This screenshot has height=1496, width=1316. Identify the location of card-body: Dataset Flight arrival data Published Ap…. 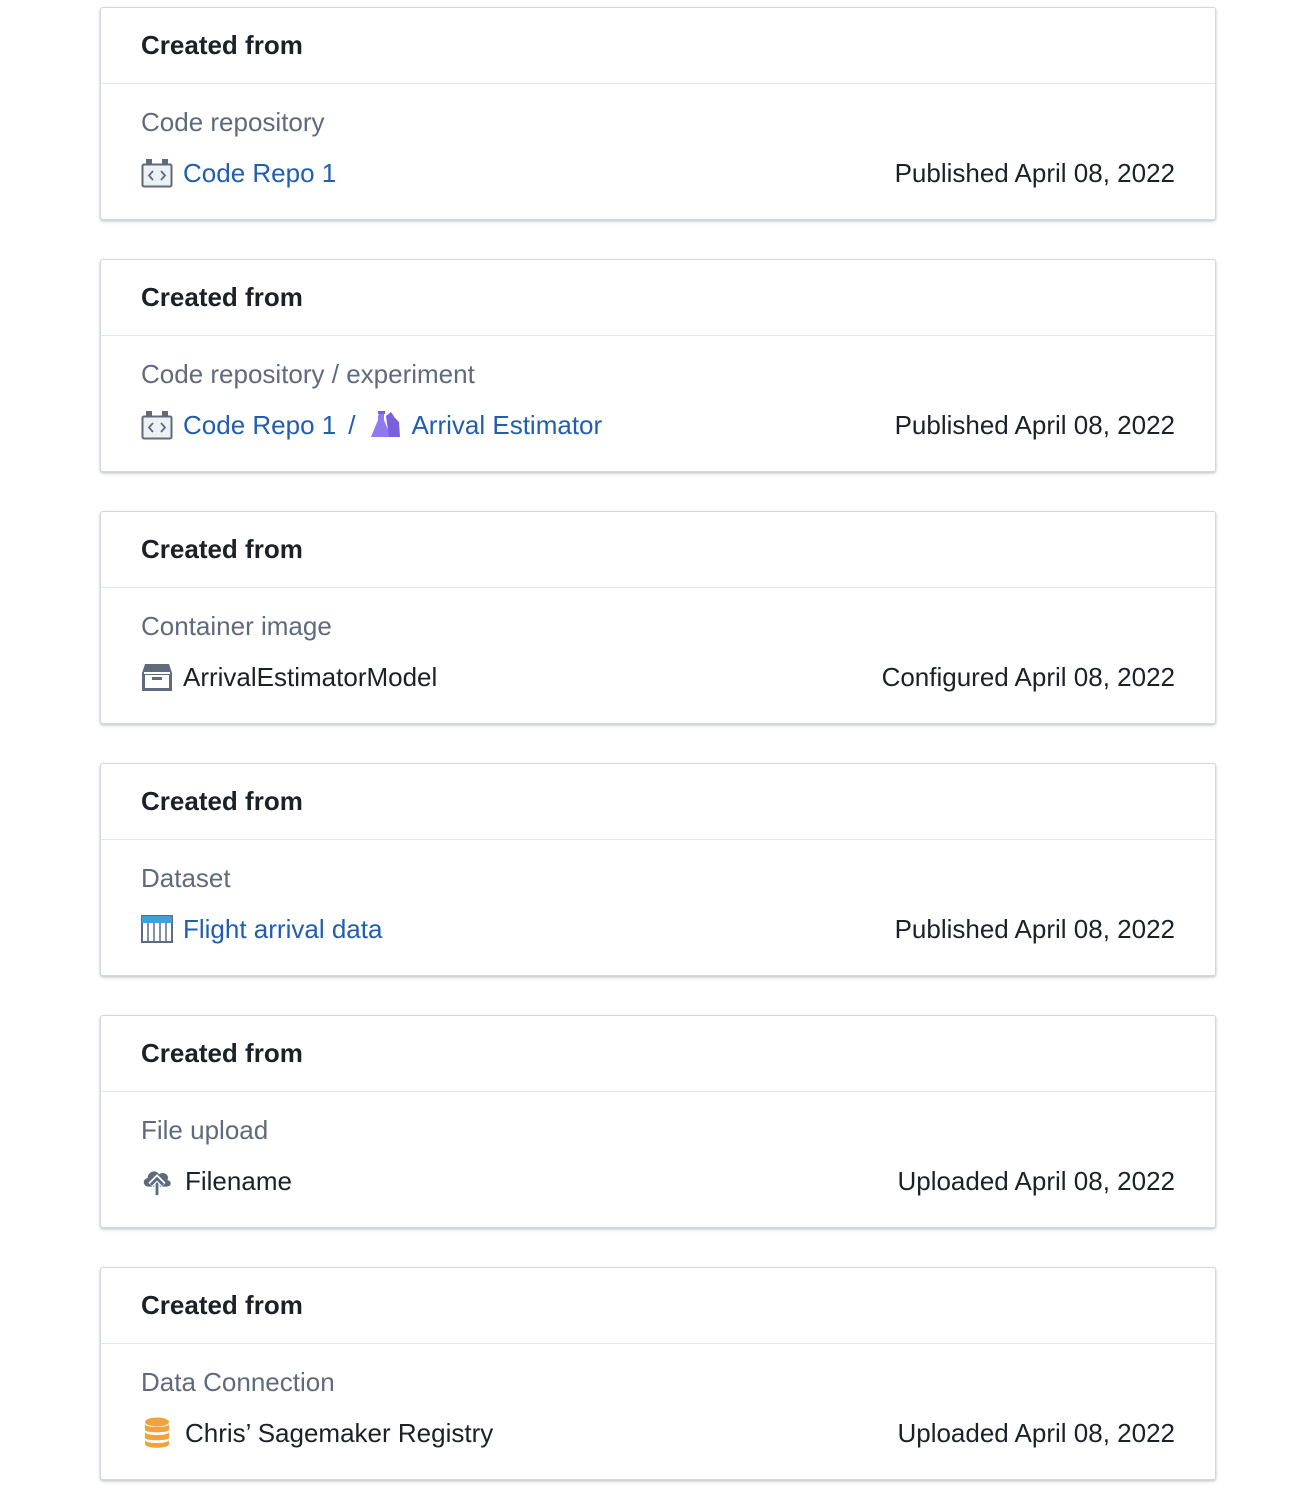
(658, 908).